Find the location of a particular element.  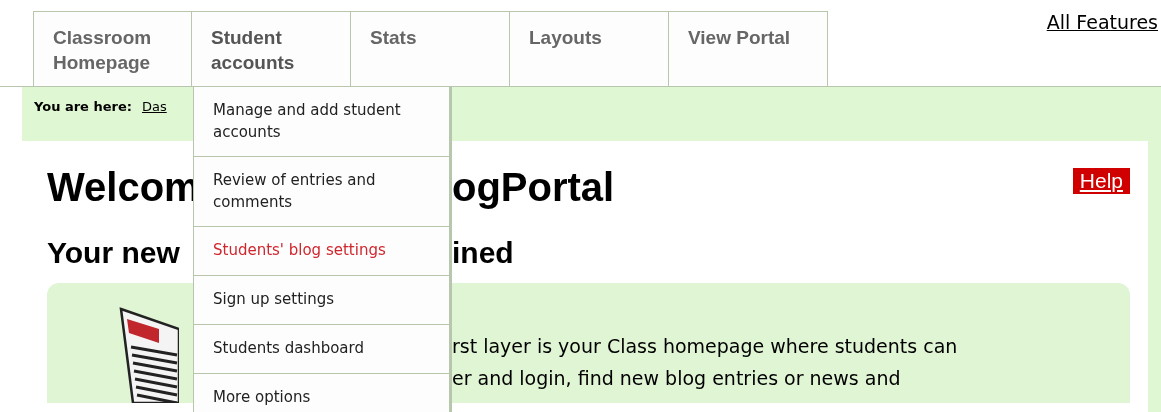

section-heading: ined is located at coordinates (483, 253).